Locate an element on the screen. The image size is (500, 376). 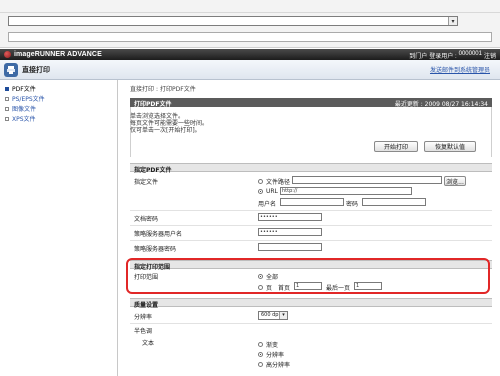
browser-toolbar: ▾ is located at coordinates (250, 24).